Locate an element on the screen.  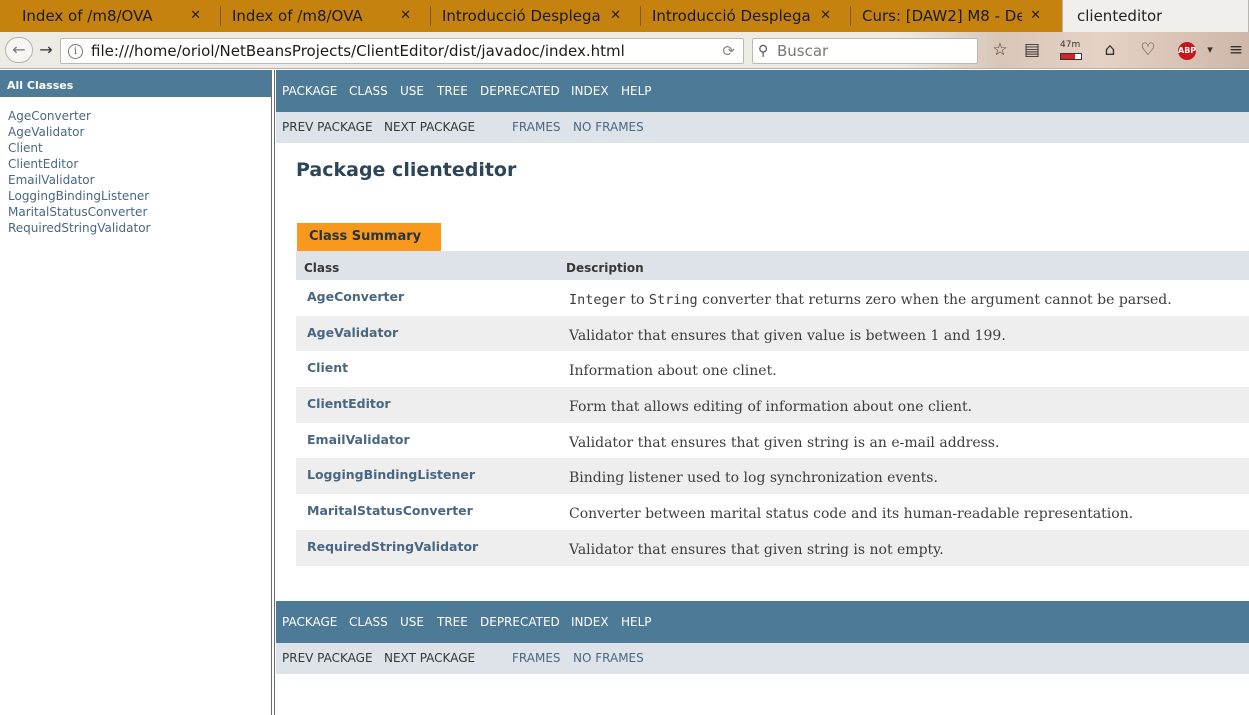
menu-icon: ≡ is located at coordinates (1236, 50).